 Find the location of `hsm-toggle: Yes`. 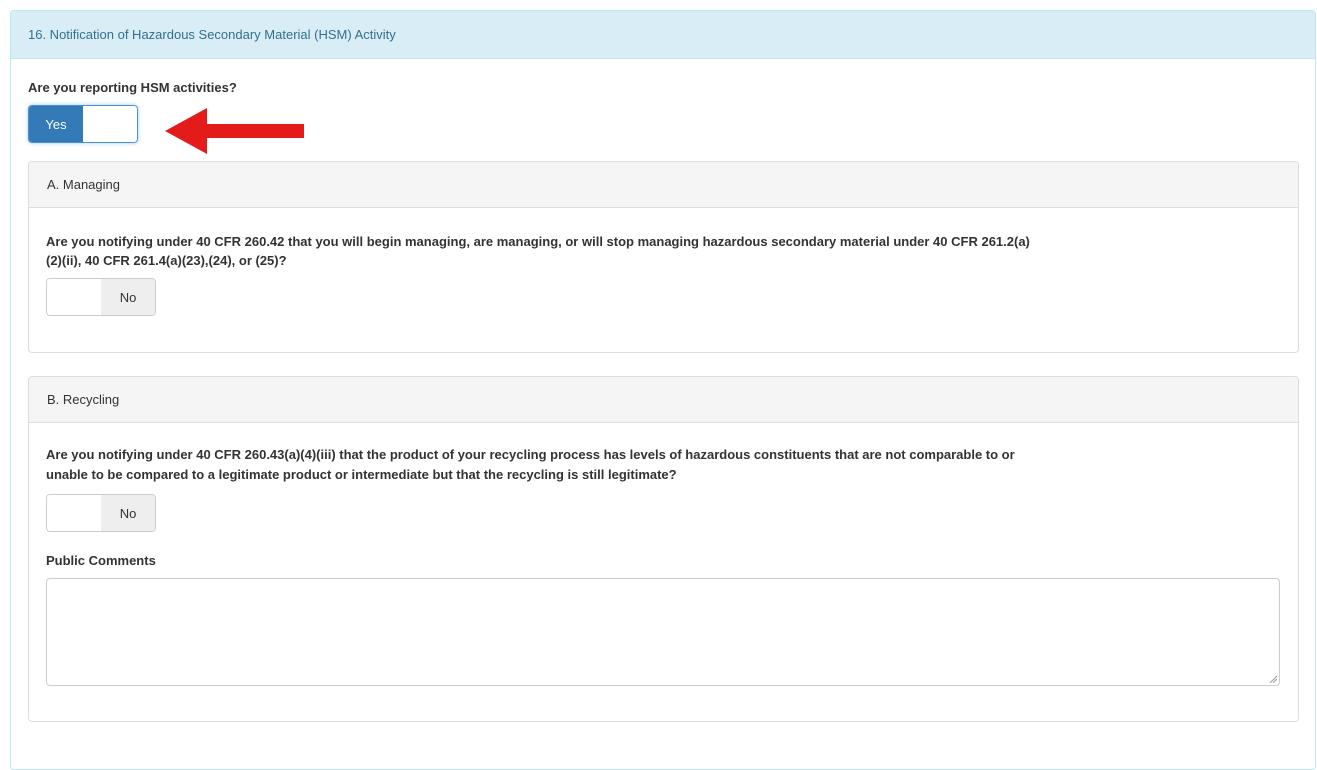

hsm-toggle: Yes is located at coordinates (83, 124).